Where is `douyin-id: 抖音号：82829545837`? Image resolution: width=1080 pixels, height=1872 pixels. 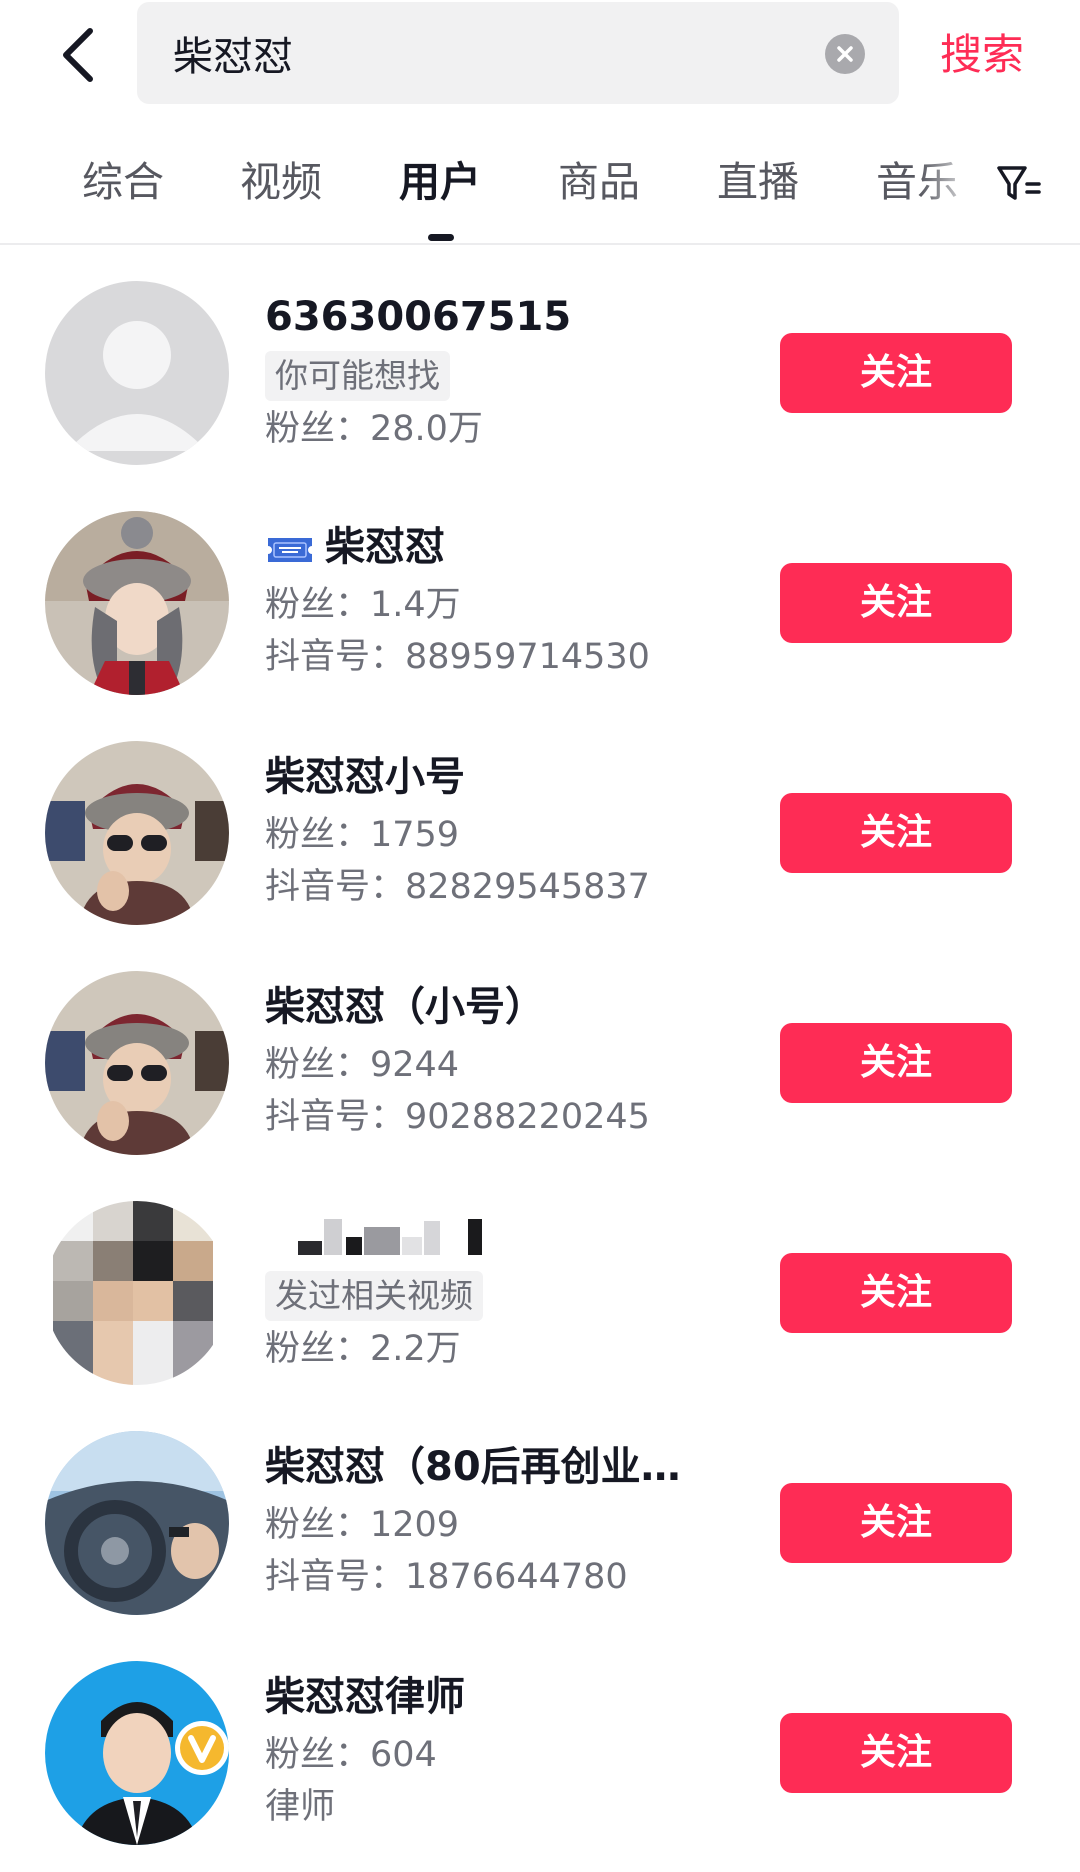
douyin-id: 抖音号：82829545837 is located at coordinates (457, 887).